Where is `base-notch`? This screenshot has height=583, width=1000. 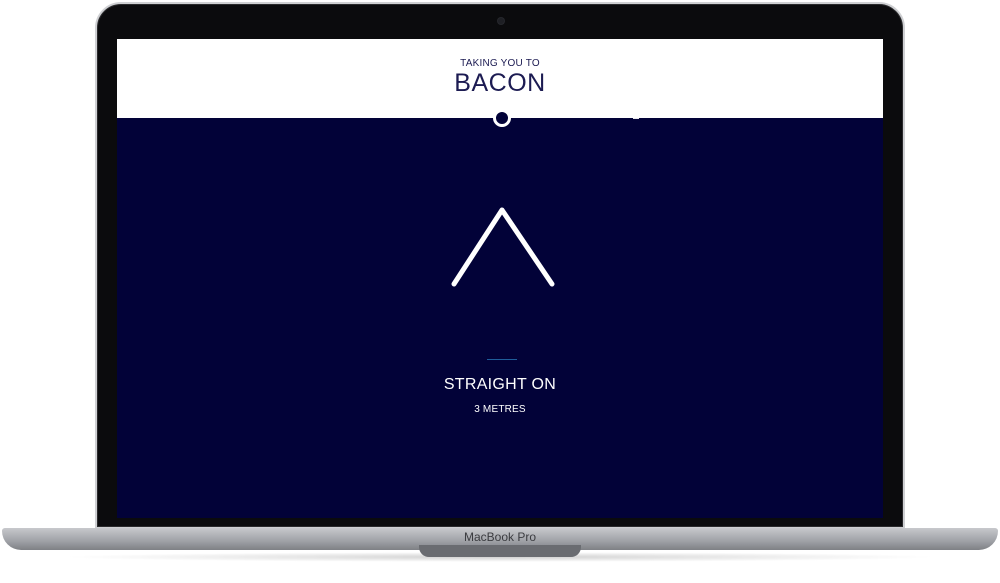
base-notch is located at coordinates (500, 551).